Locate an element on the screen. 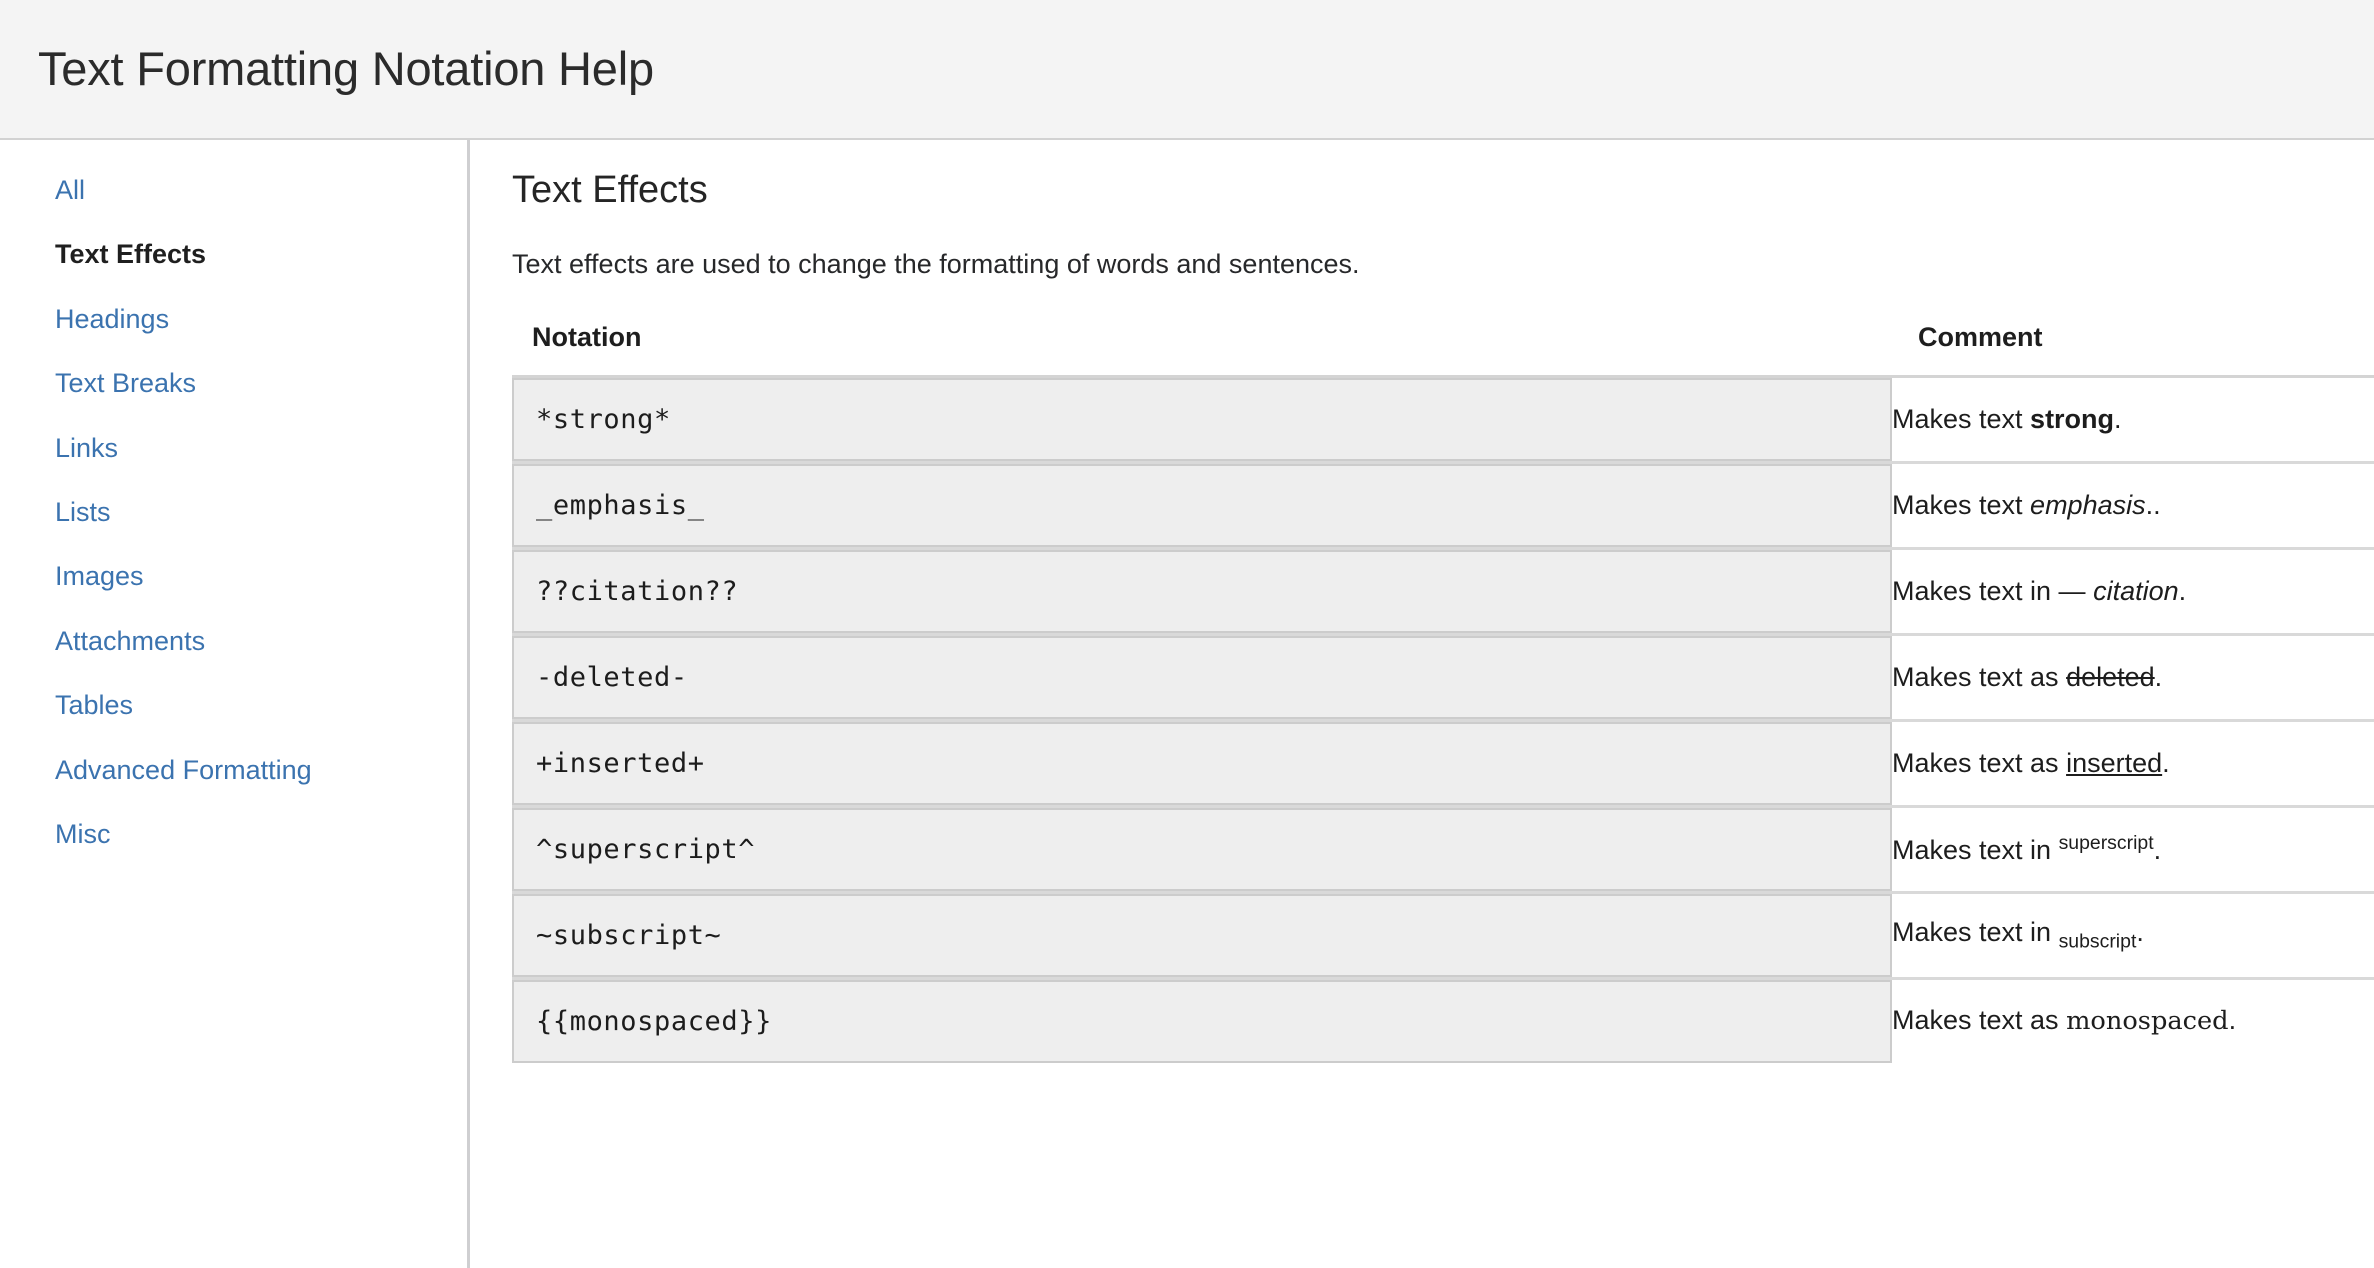  table-row: ~subscript~ Makes text in subscript. is located at coordinates (1443, 936).